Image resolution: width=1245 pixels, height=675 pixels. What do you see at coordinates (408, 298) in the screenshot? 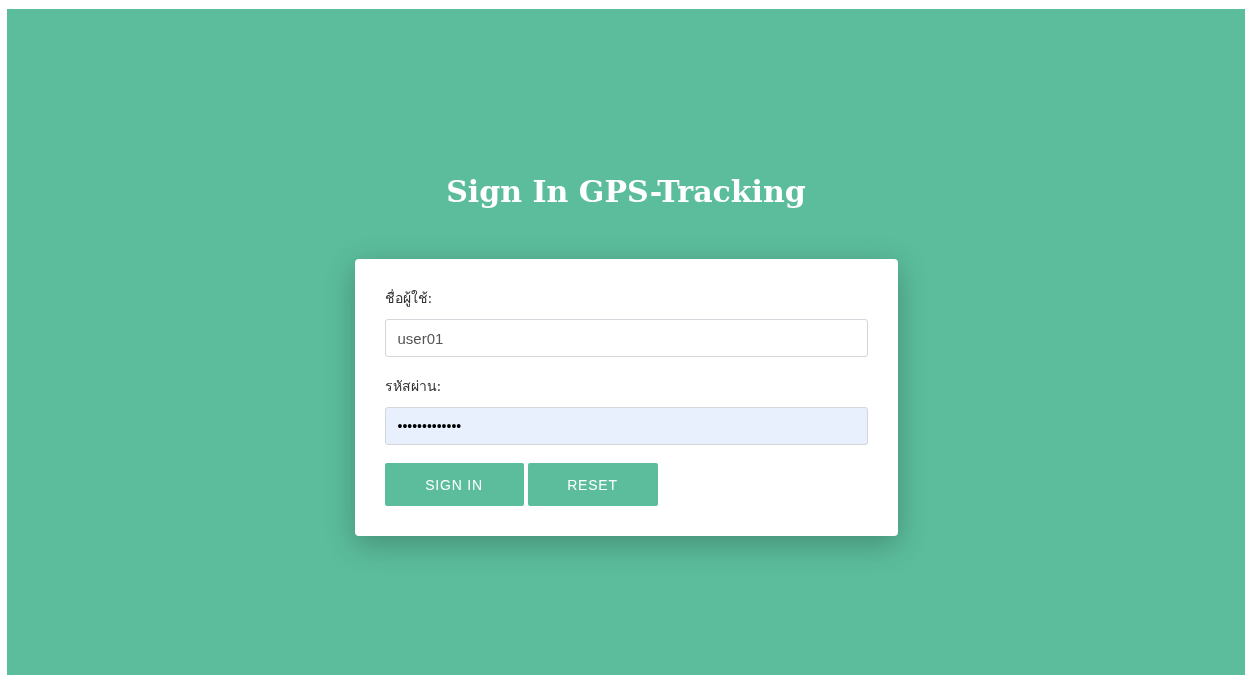
I see `field-label: ชื่อผู้ใช้:` at bounding box center [408, 298].